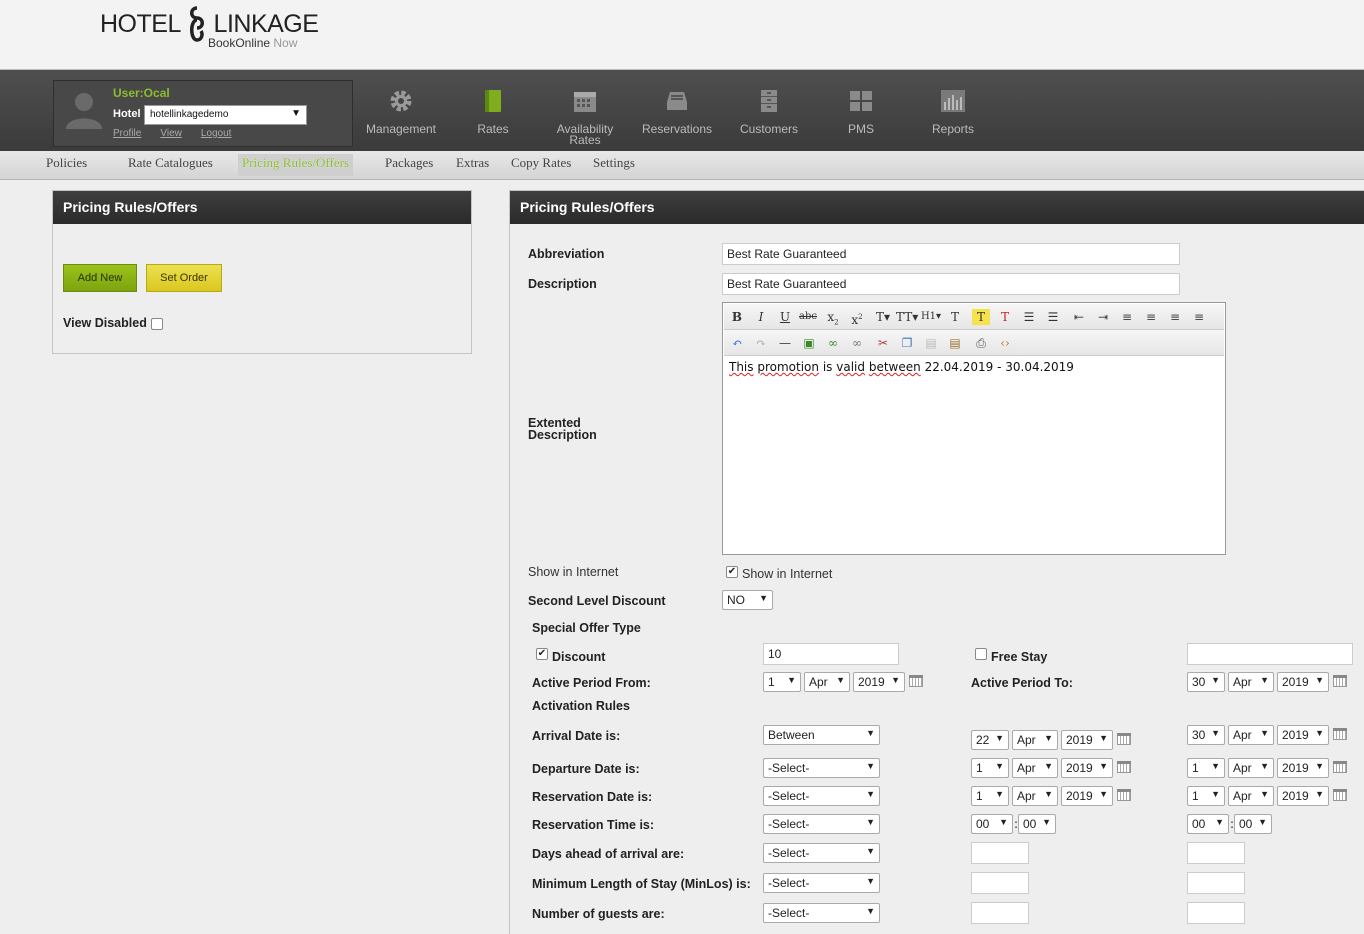 The width and height of the screenshot is (1364, 934). Describe the element at coordinates (808, 317) in the screenshot. I see `strikethrough-icon: abc` at that location.